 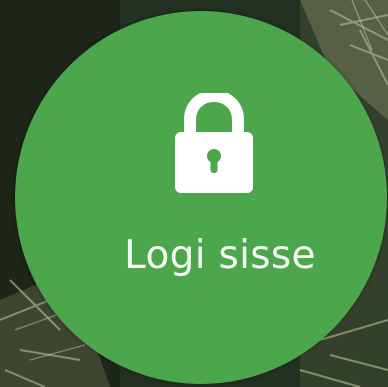 What do you see at coordinates (214, 143) in the screenshot?
I see `lock-icon` at bounding box center [214, 143].